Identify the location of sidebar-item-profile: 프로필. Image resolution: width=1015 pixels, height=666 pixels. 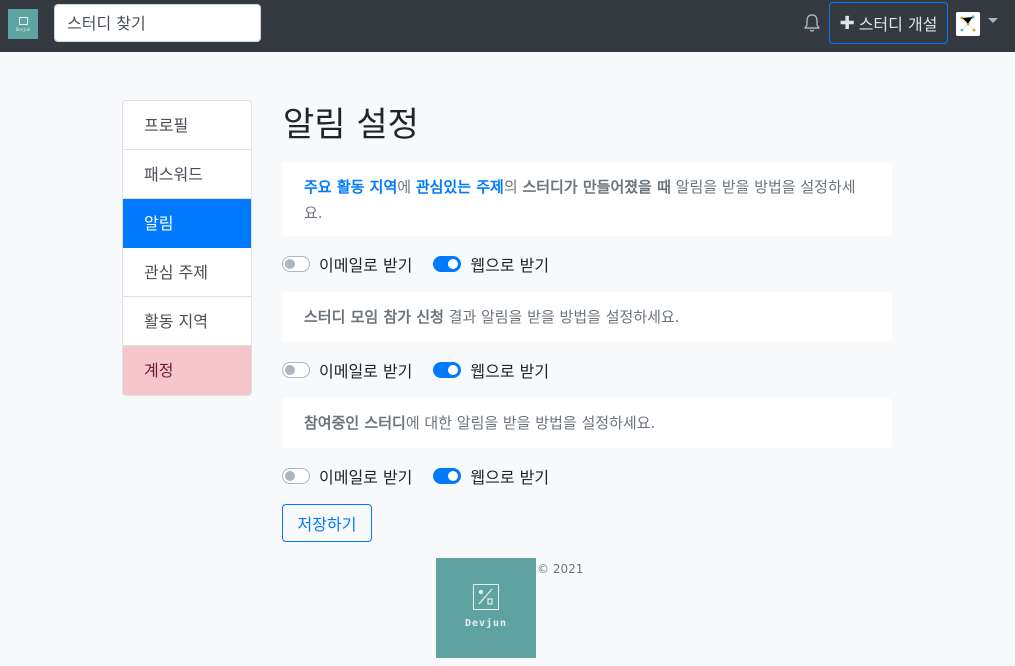
(187, 125).